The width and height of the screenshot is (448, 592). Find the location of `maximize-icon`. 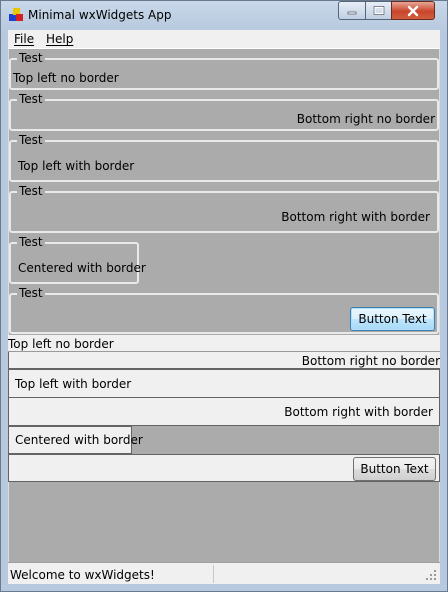

maximize-icon is located at coordinates (378, 10).